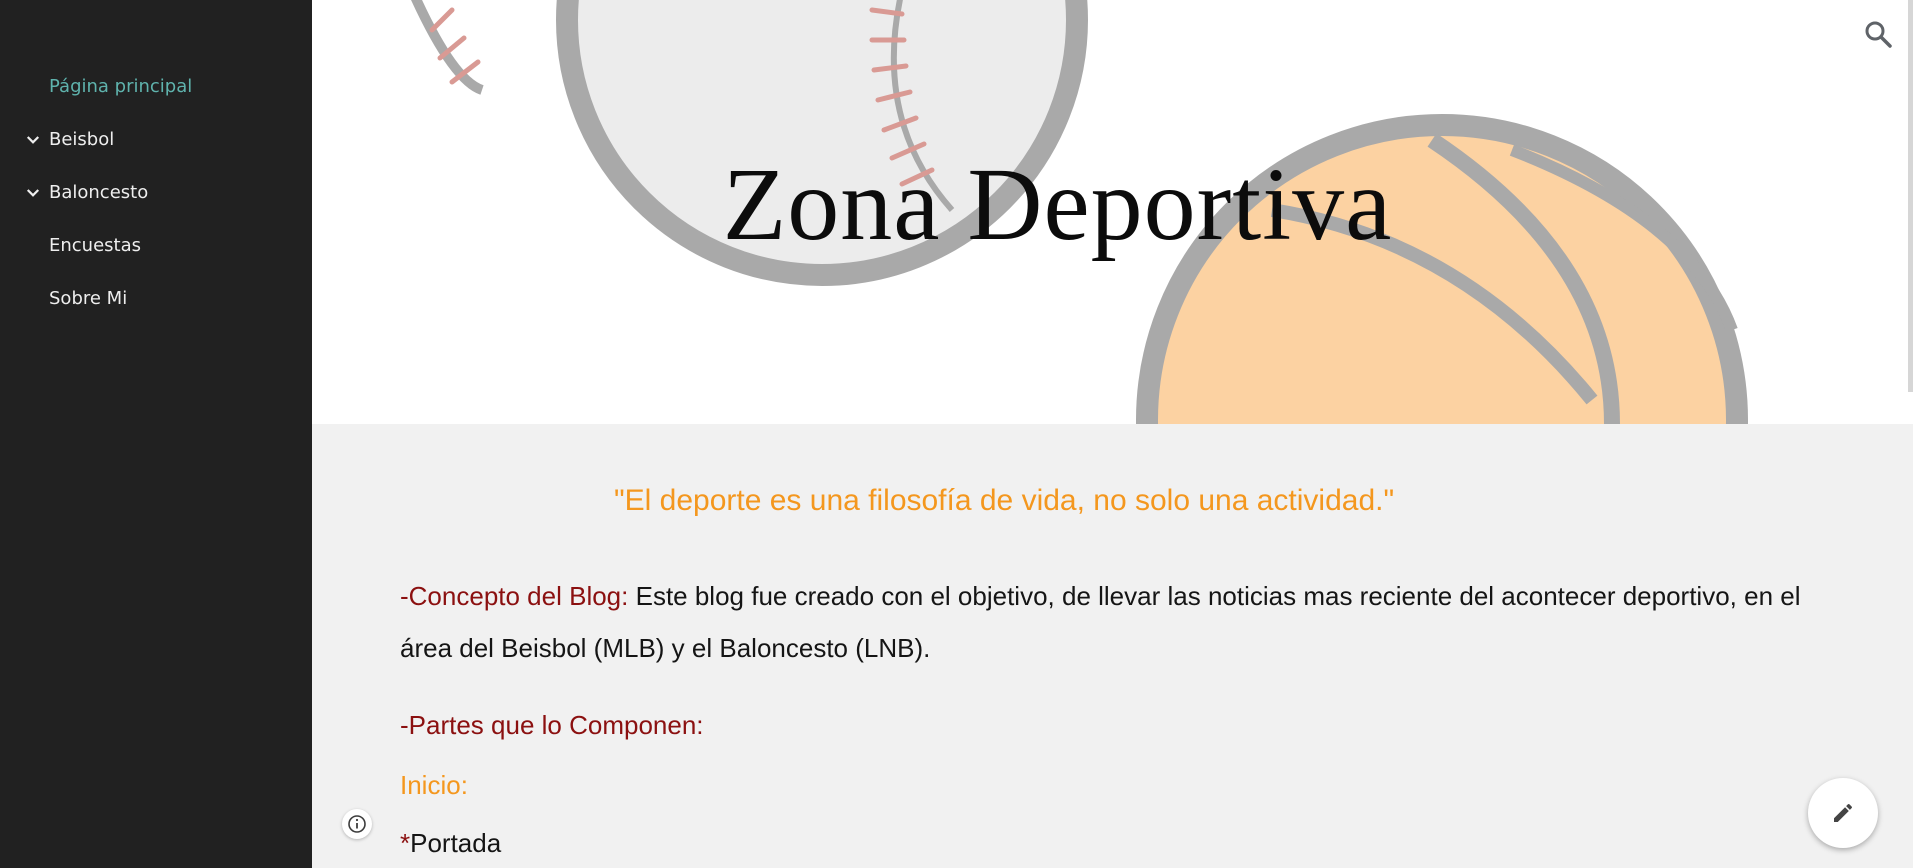 The width and height of the screenshot is (1913, 868). What do you see at coordinates (1910, 196) in the screenshot?
I see `page-scrollbar` at bounding box center [1910, 196].